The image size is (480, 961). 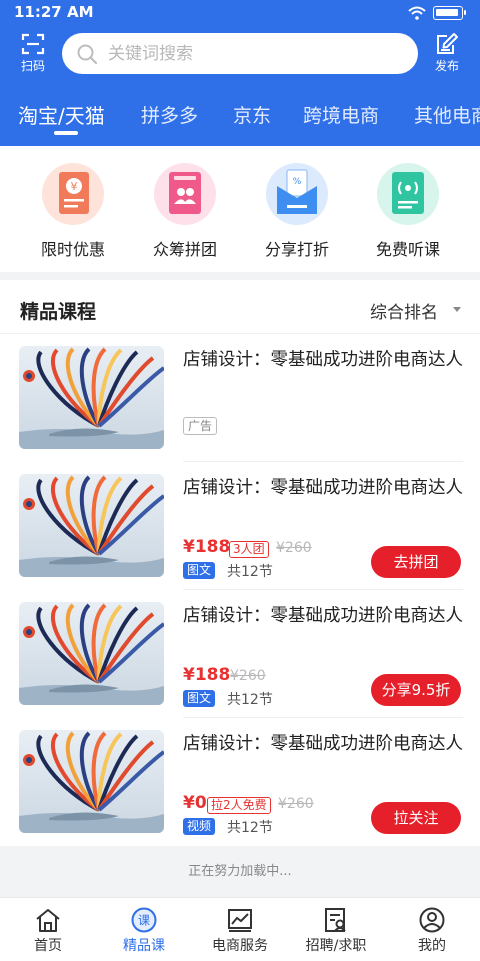 I want to click on scan-button: 扫码, so click(x=33, y=54).